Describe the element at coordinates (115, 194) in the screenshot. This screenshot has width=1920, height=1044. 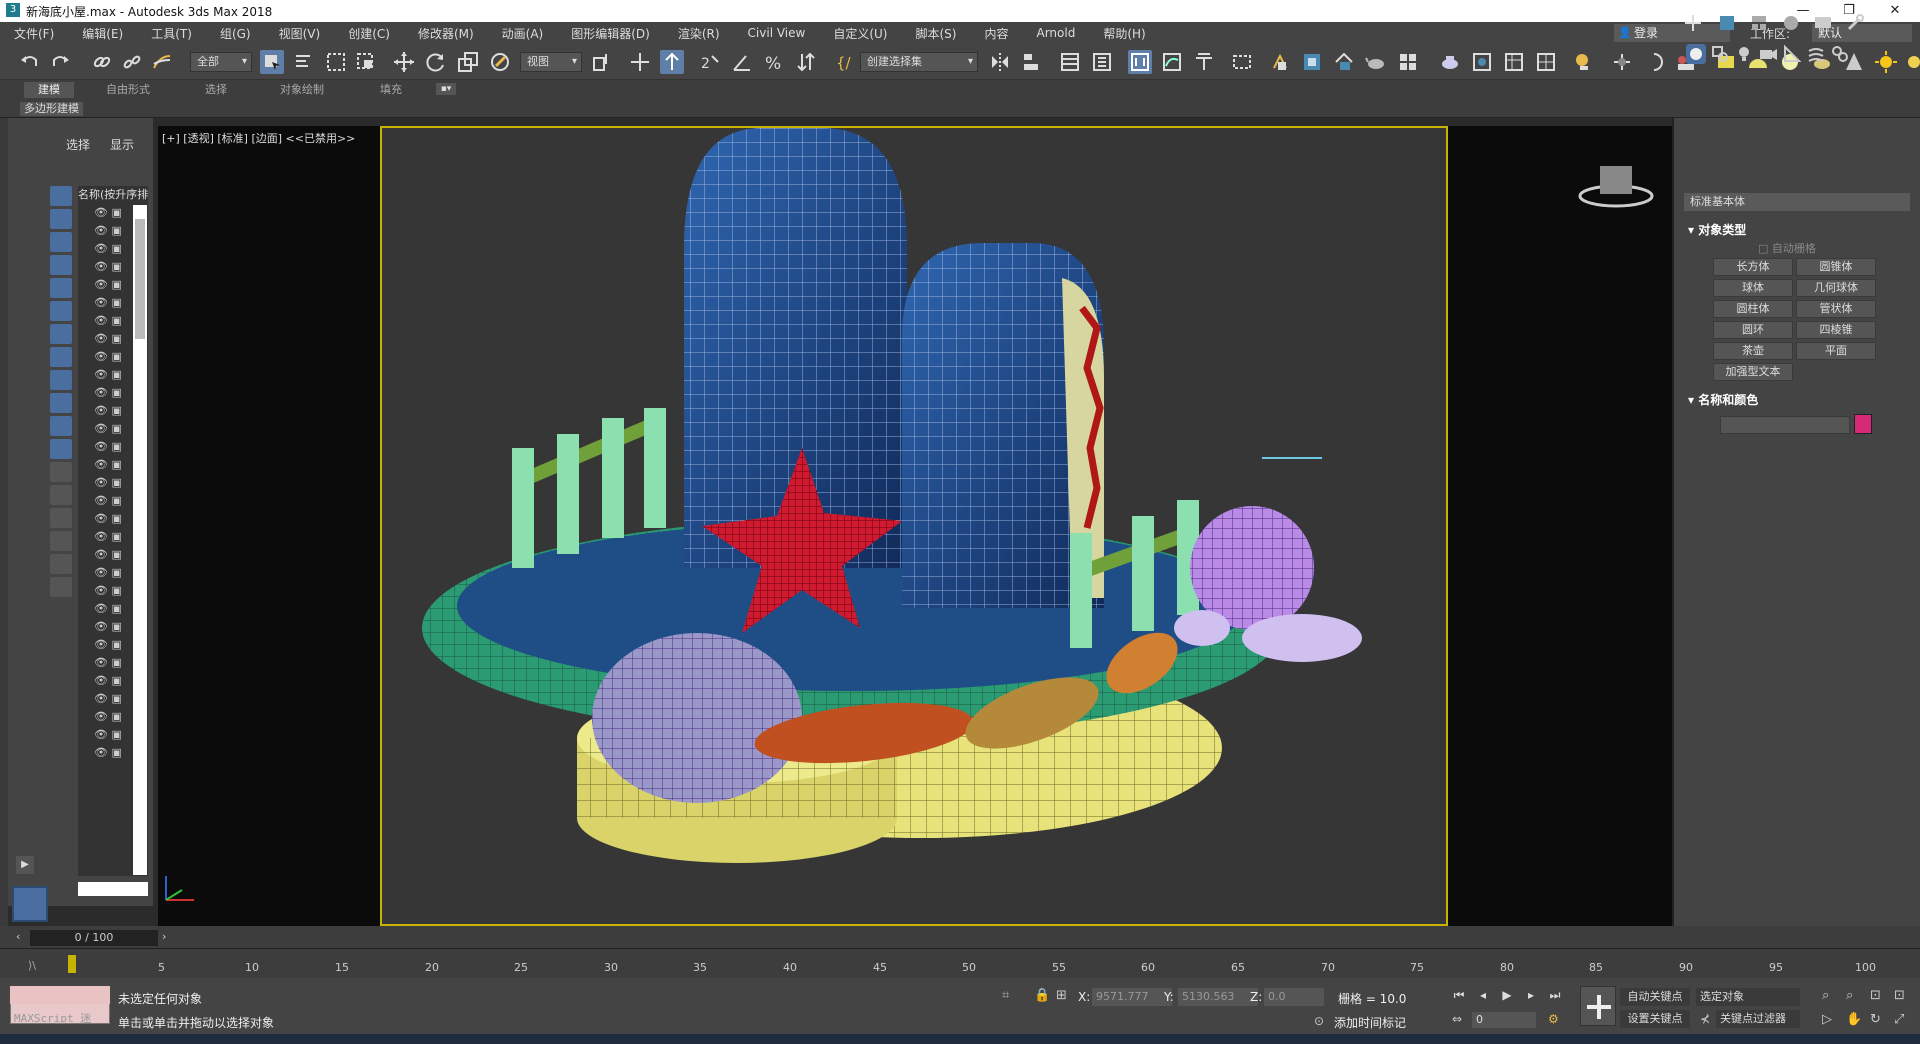
I see `column-header-name: 名称(按升序排` at that location.